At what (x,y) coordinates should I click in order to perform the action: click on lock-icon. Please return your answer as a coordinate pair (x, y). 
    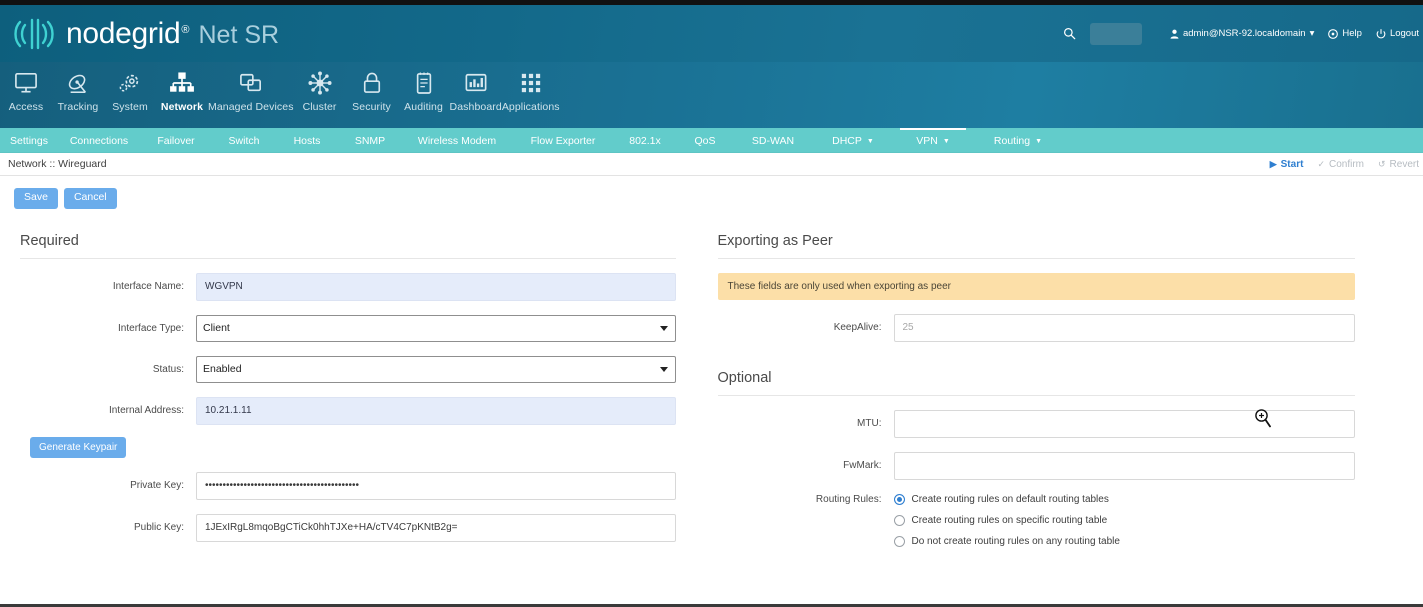
    Looking at the image, I should click on (372, 83).